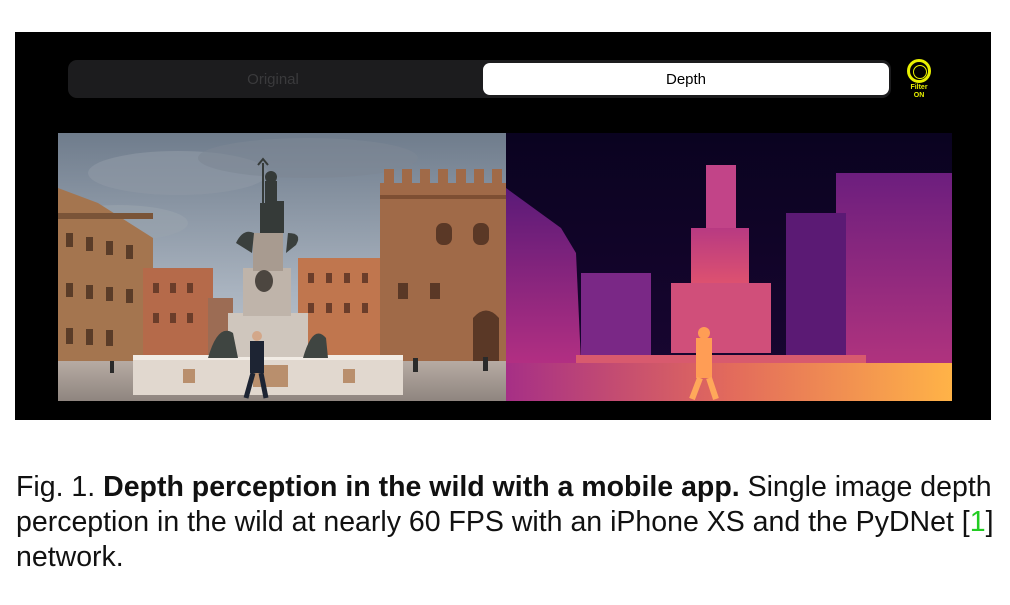 This screenshot has width=1010, height=605. Describe the element at coordinates (56, 487) in the screenshot. I see `figure-label: Fig. 1.` at that location.